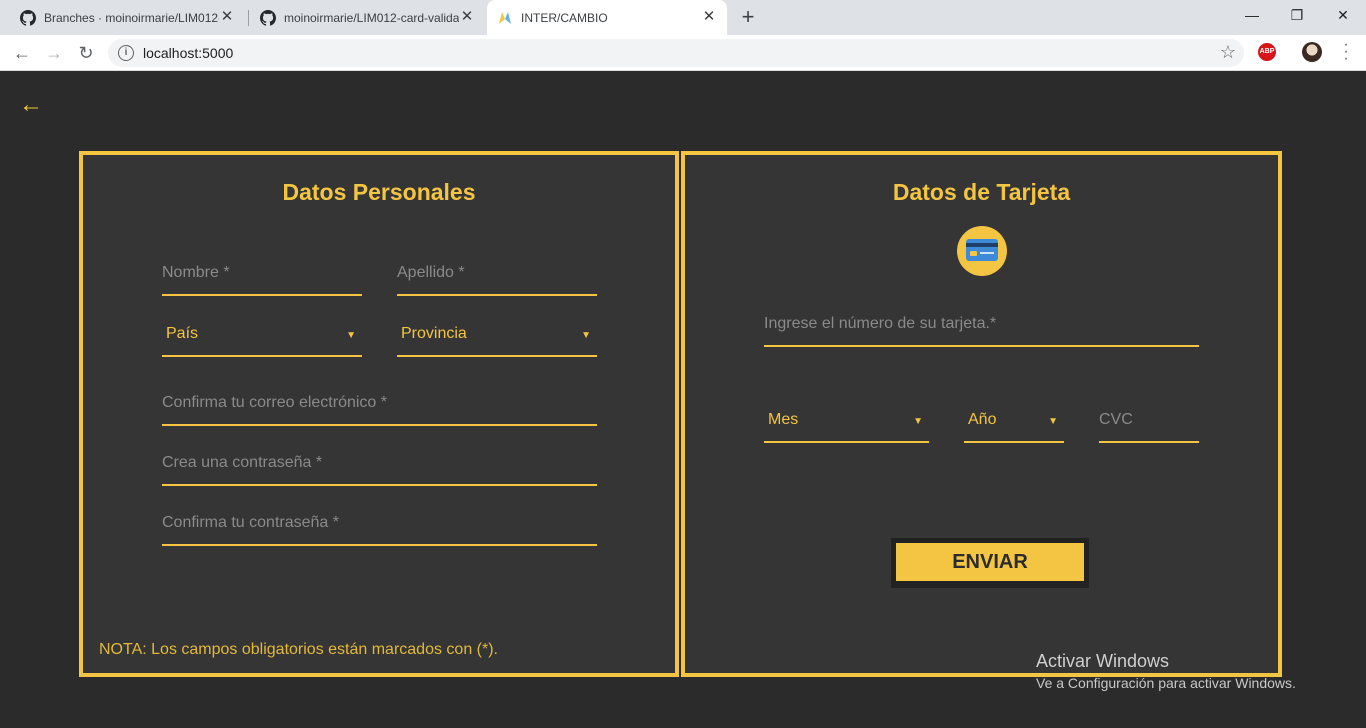 The image size is (1366, 728). Describe the element at coordinates (86, 53) in the screenshot. I see `reload-icon: ↻` at that location.